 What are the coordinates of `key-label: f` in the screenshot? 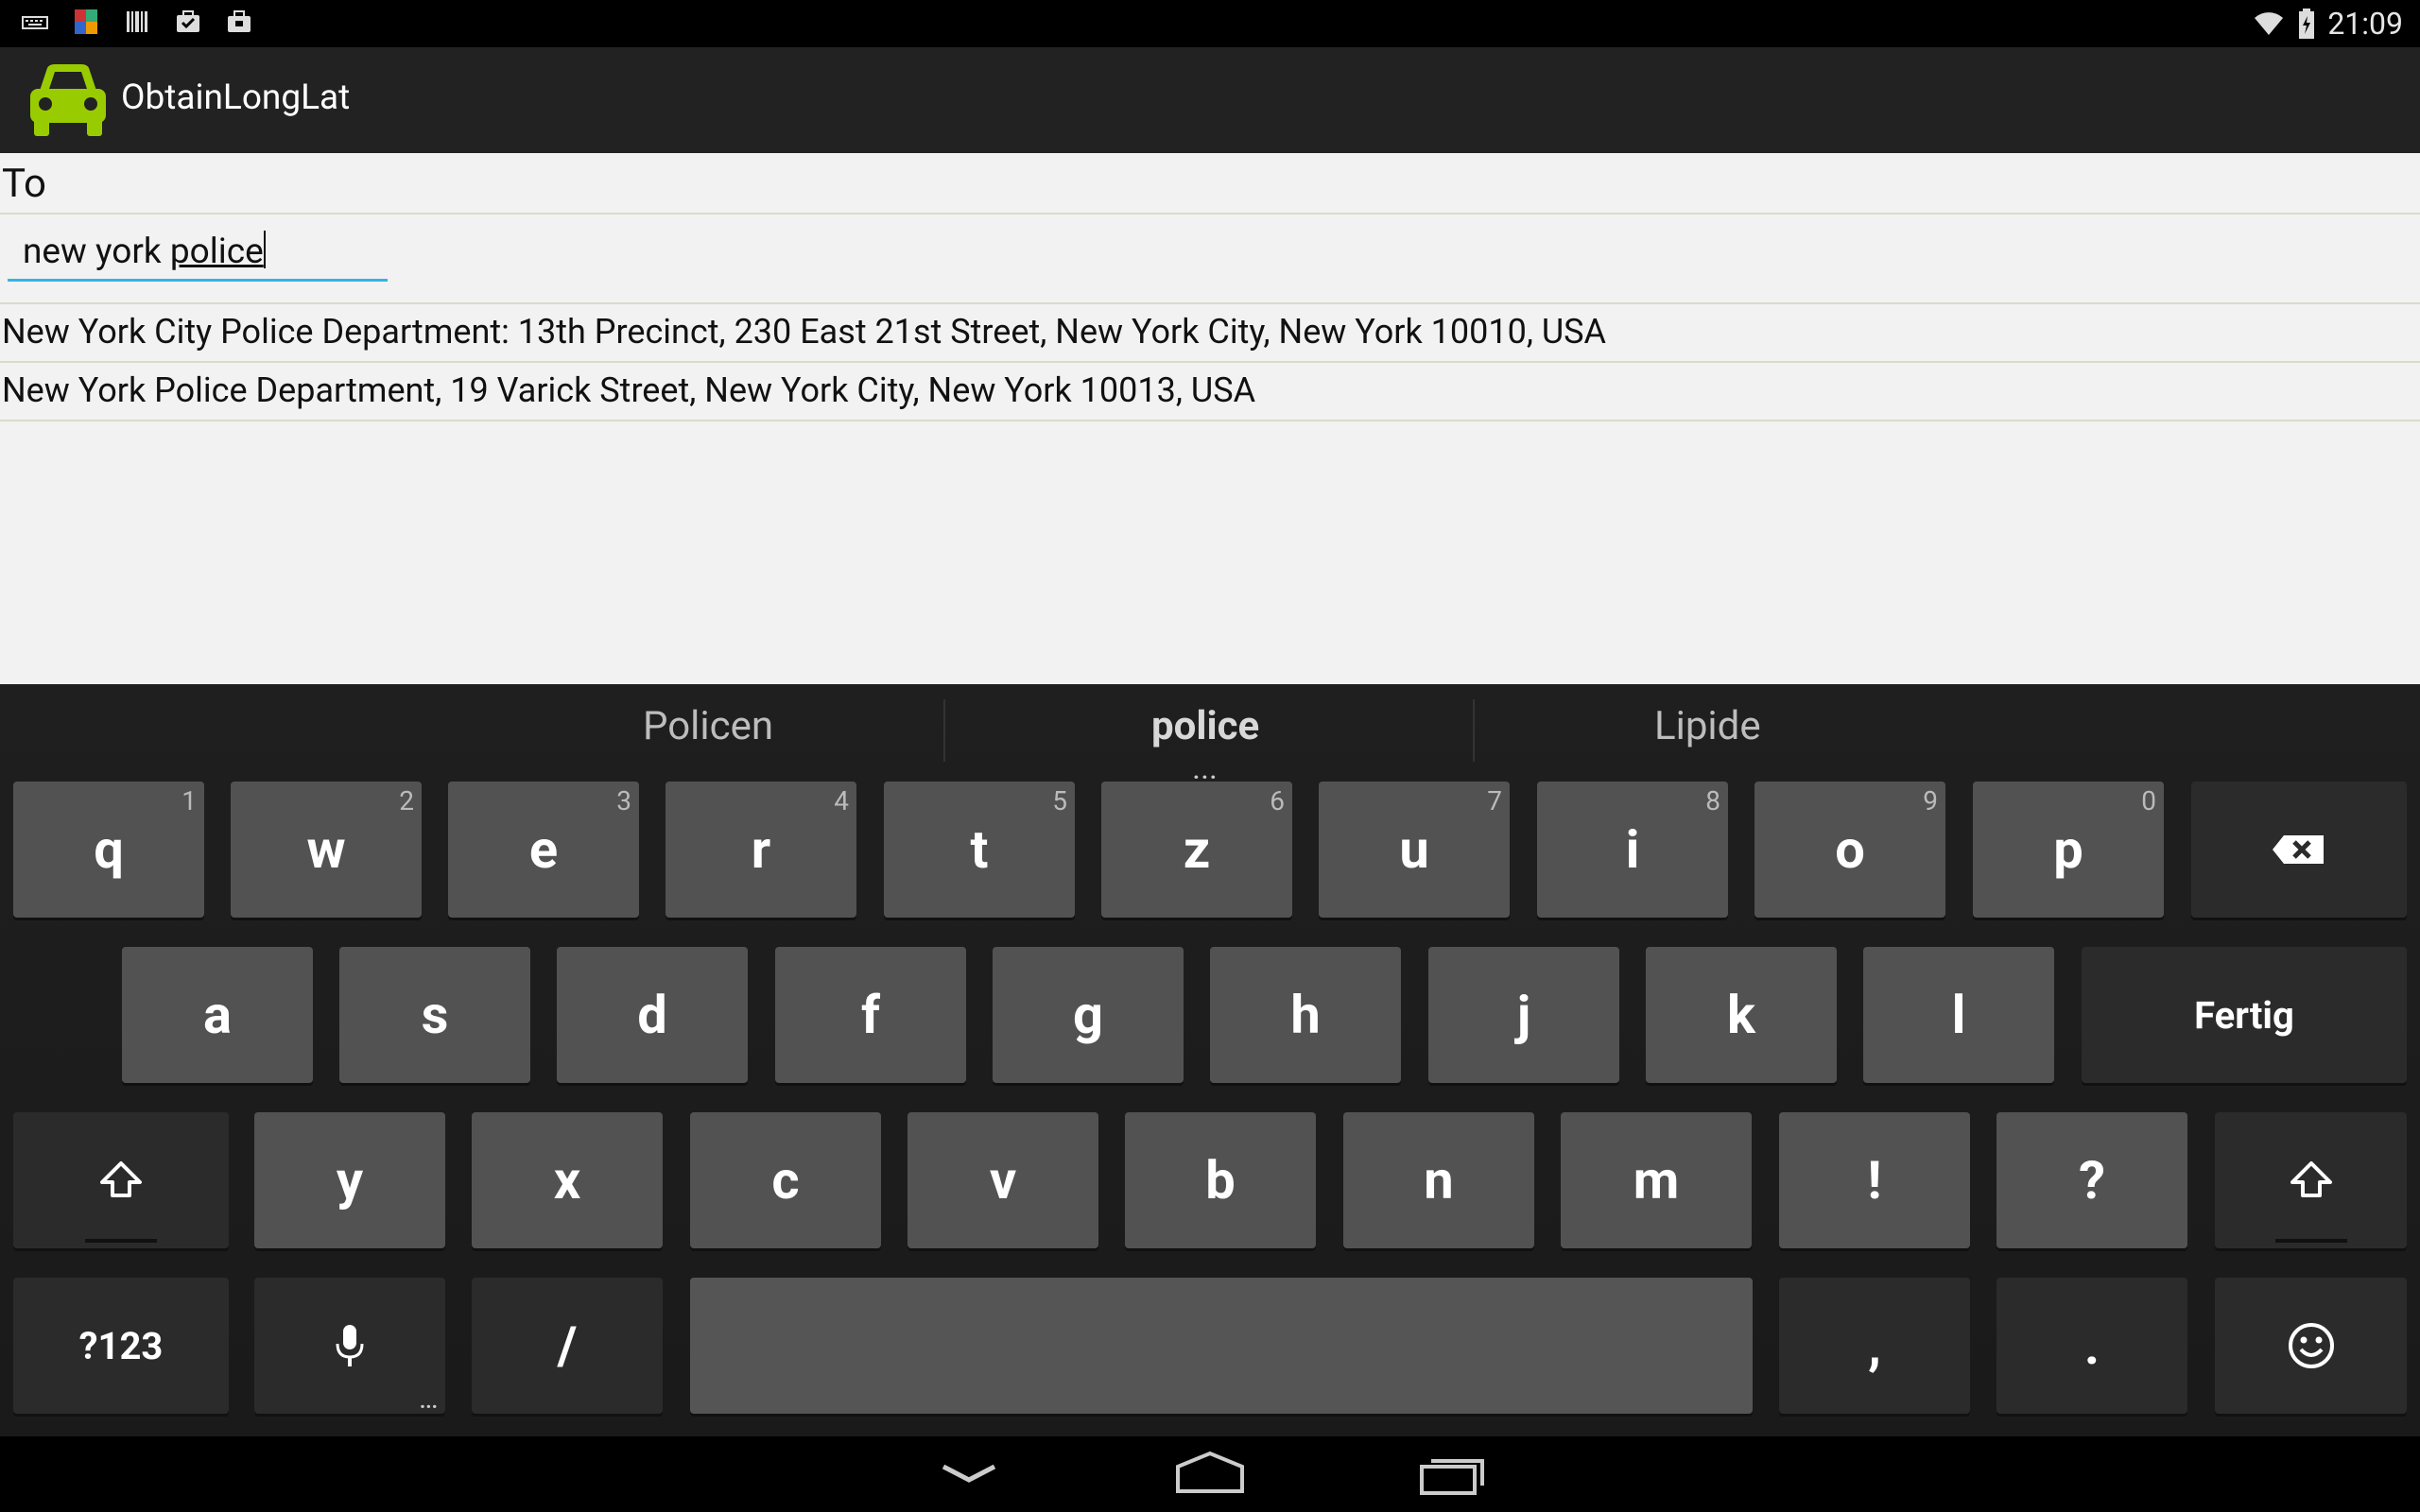 It's located at (870, 1015).